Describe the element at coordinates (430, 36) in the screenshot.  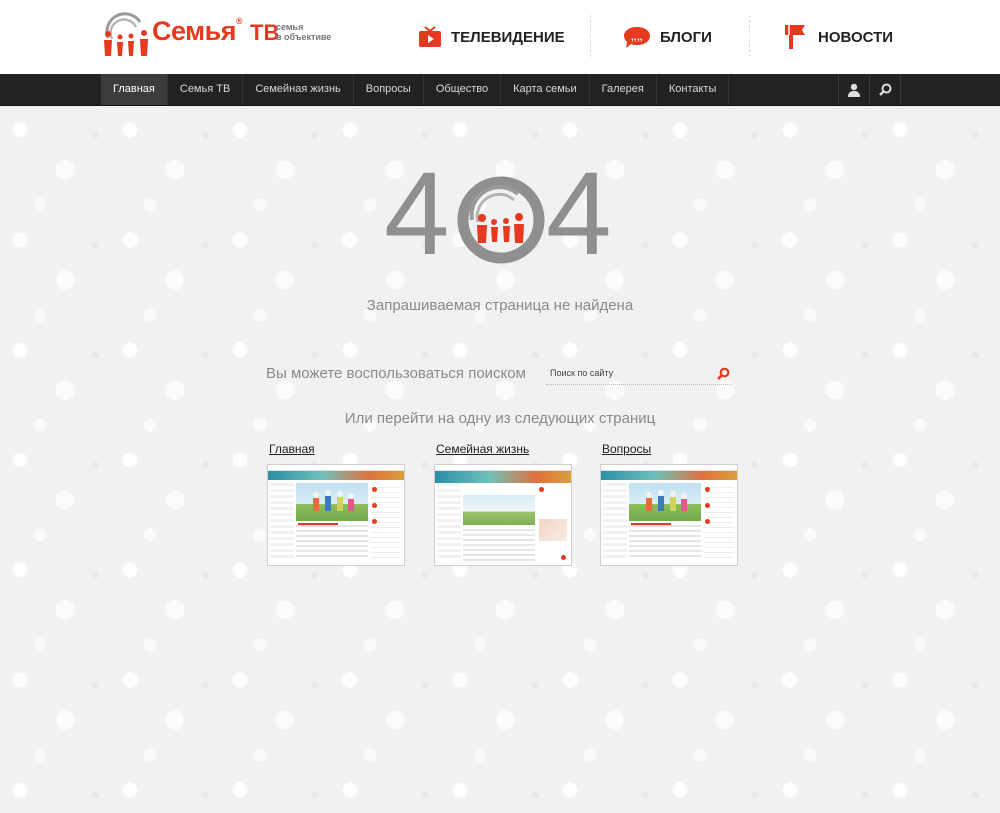
I see `tv-play-icon` at that location.